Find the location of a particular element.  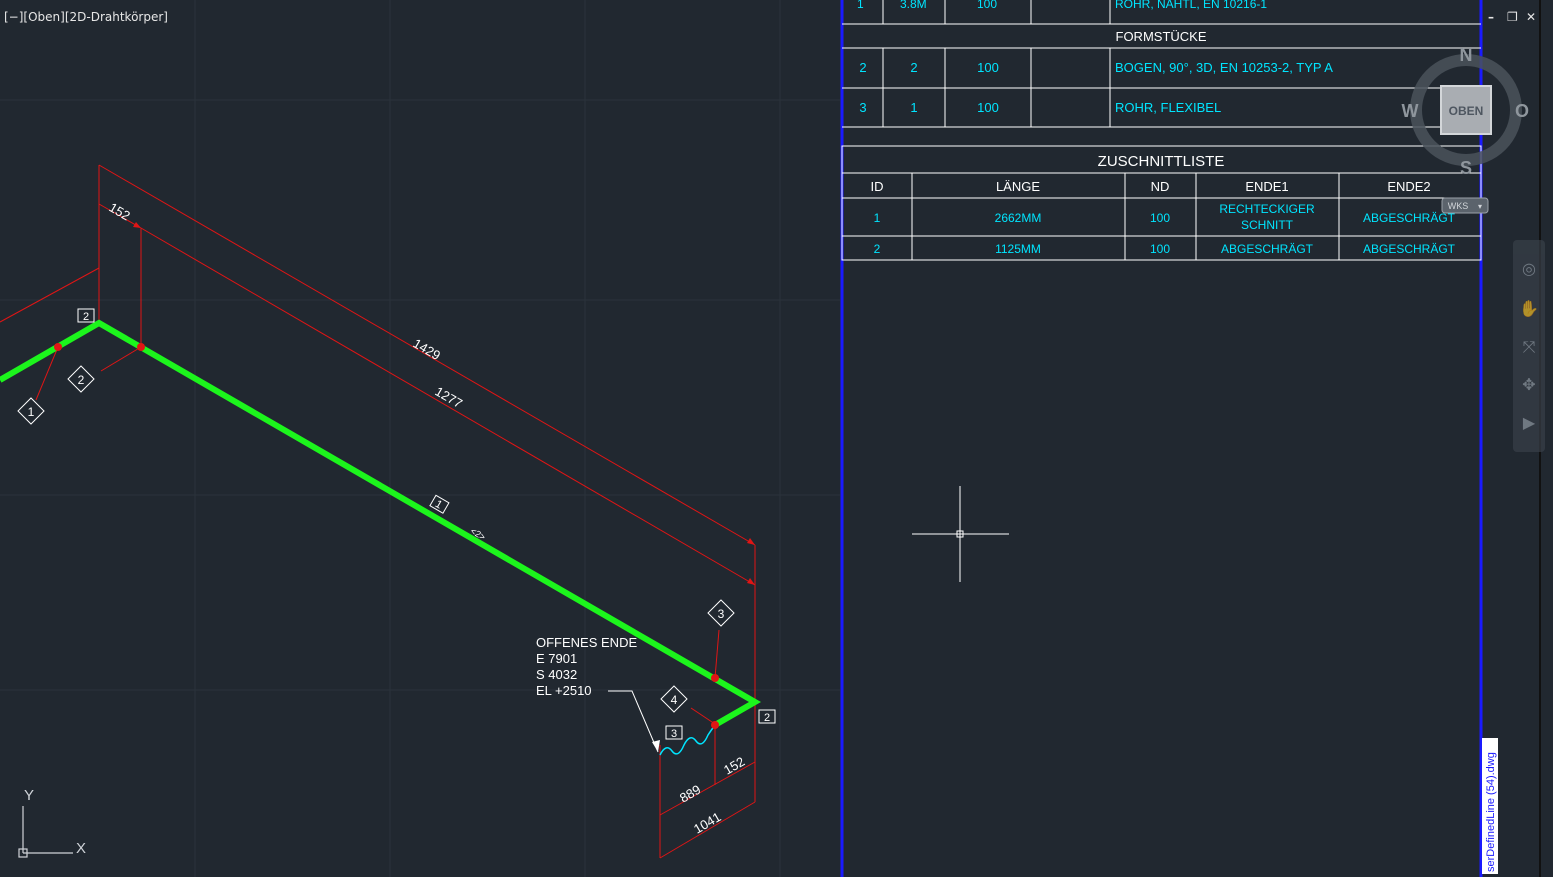

cut-header-end1: ENDE1 is located at coordinates (1266, 186).